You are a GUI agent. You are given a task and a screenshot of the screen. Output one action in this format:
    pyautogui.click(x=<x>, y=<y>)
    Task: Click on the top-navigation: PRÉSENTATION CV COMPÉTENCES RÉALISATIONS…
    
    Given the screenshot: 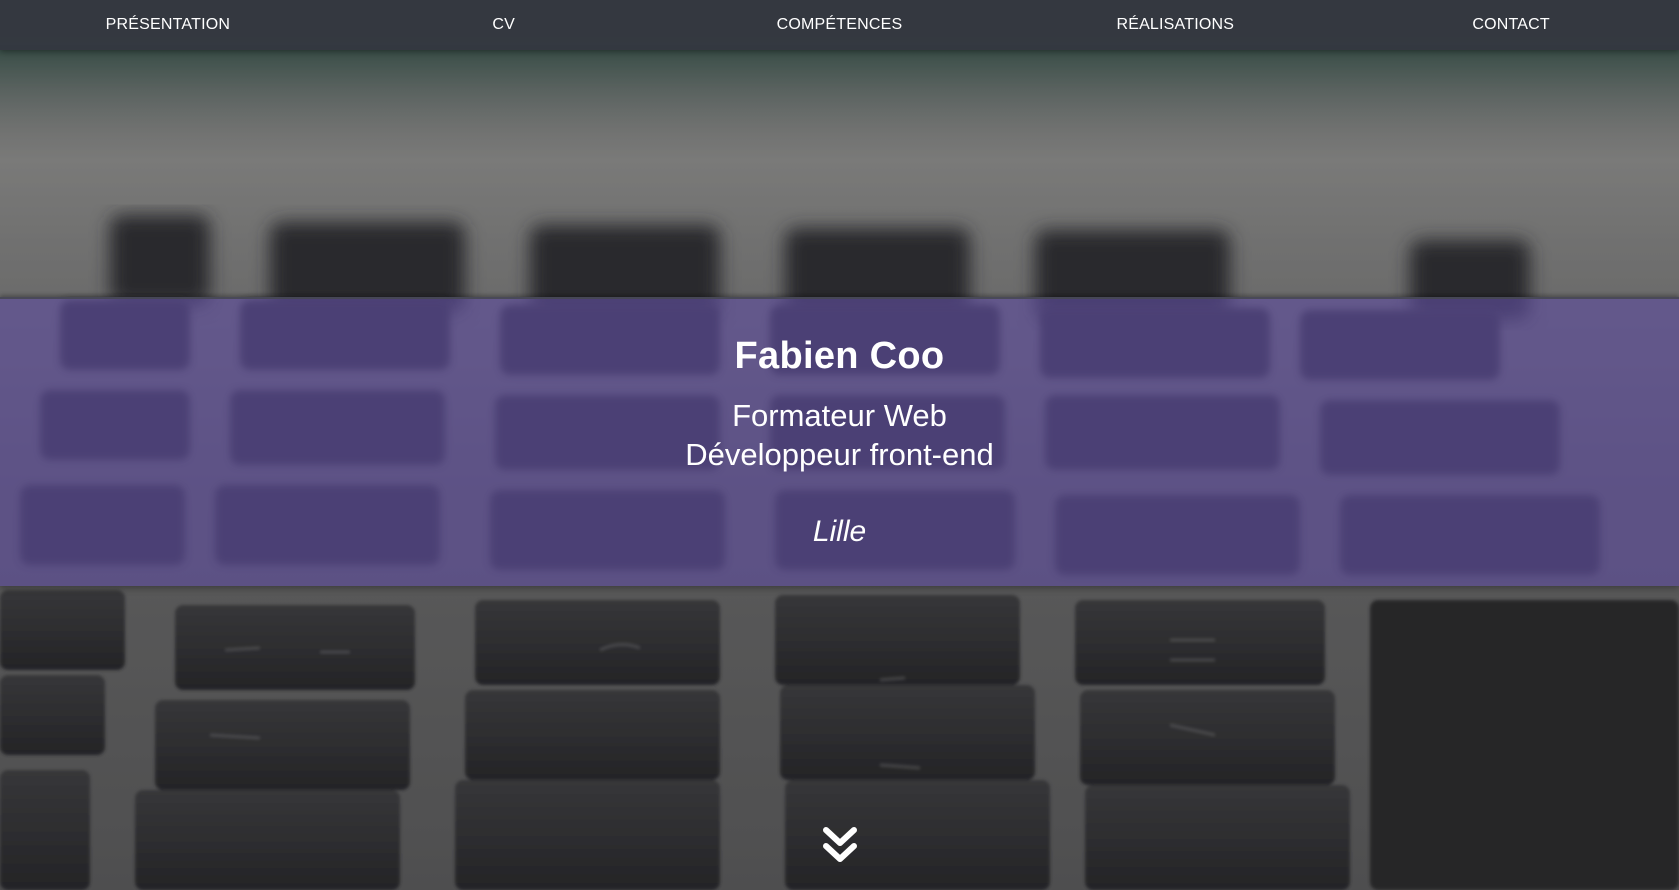 What is the action you would take?
    pyautogui.click(x=839, y=25)
    